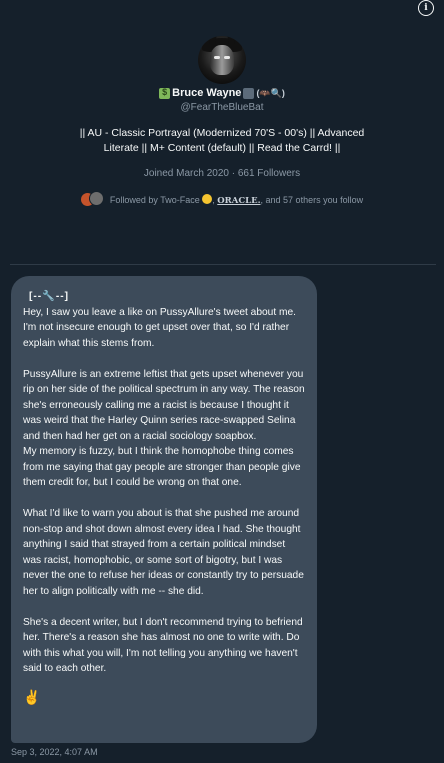 The width and height of the screenshot is (444, 763). I want to click on peace-emoji-icon: ✌️, so click(32, 696).